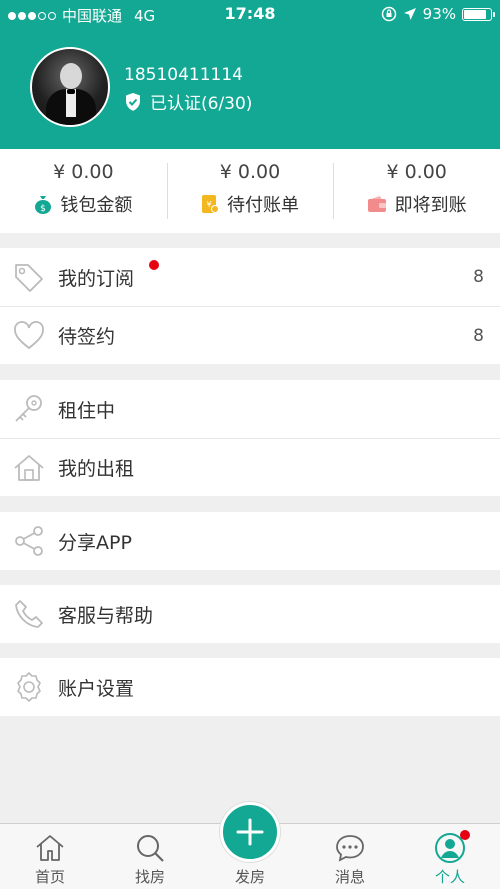 The image size is (500, 889). I want to click on avatar, so click(70, 87).